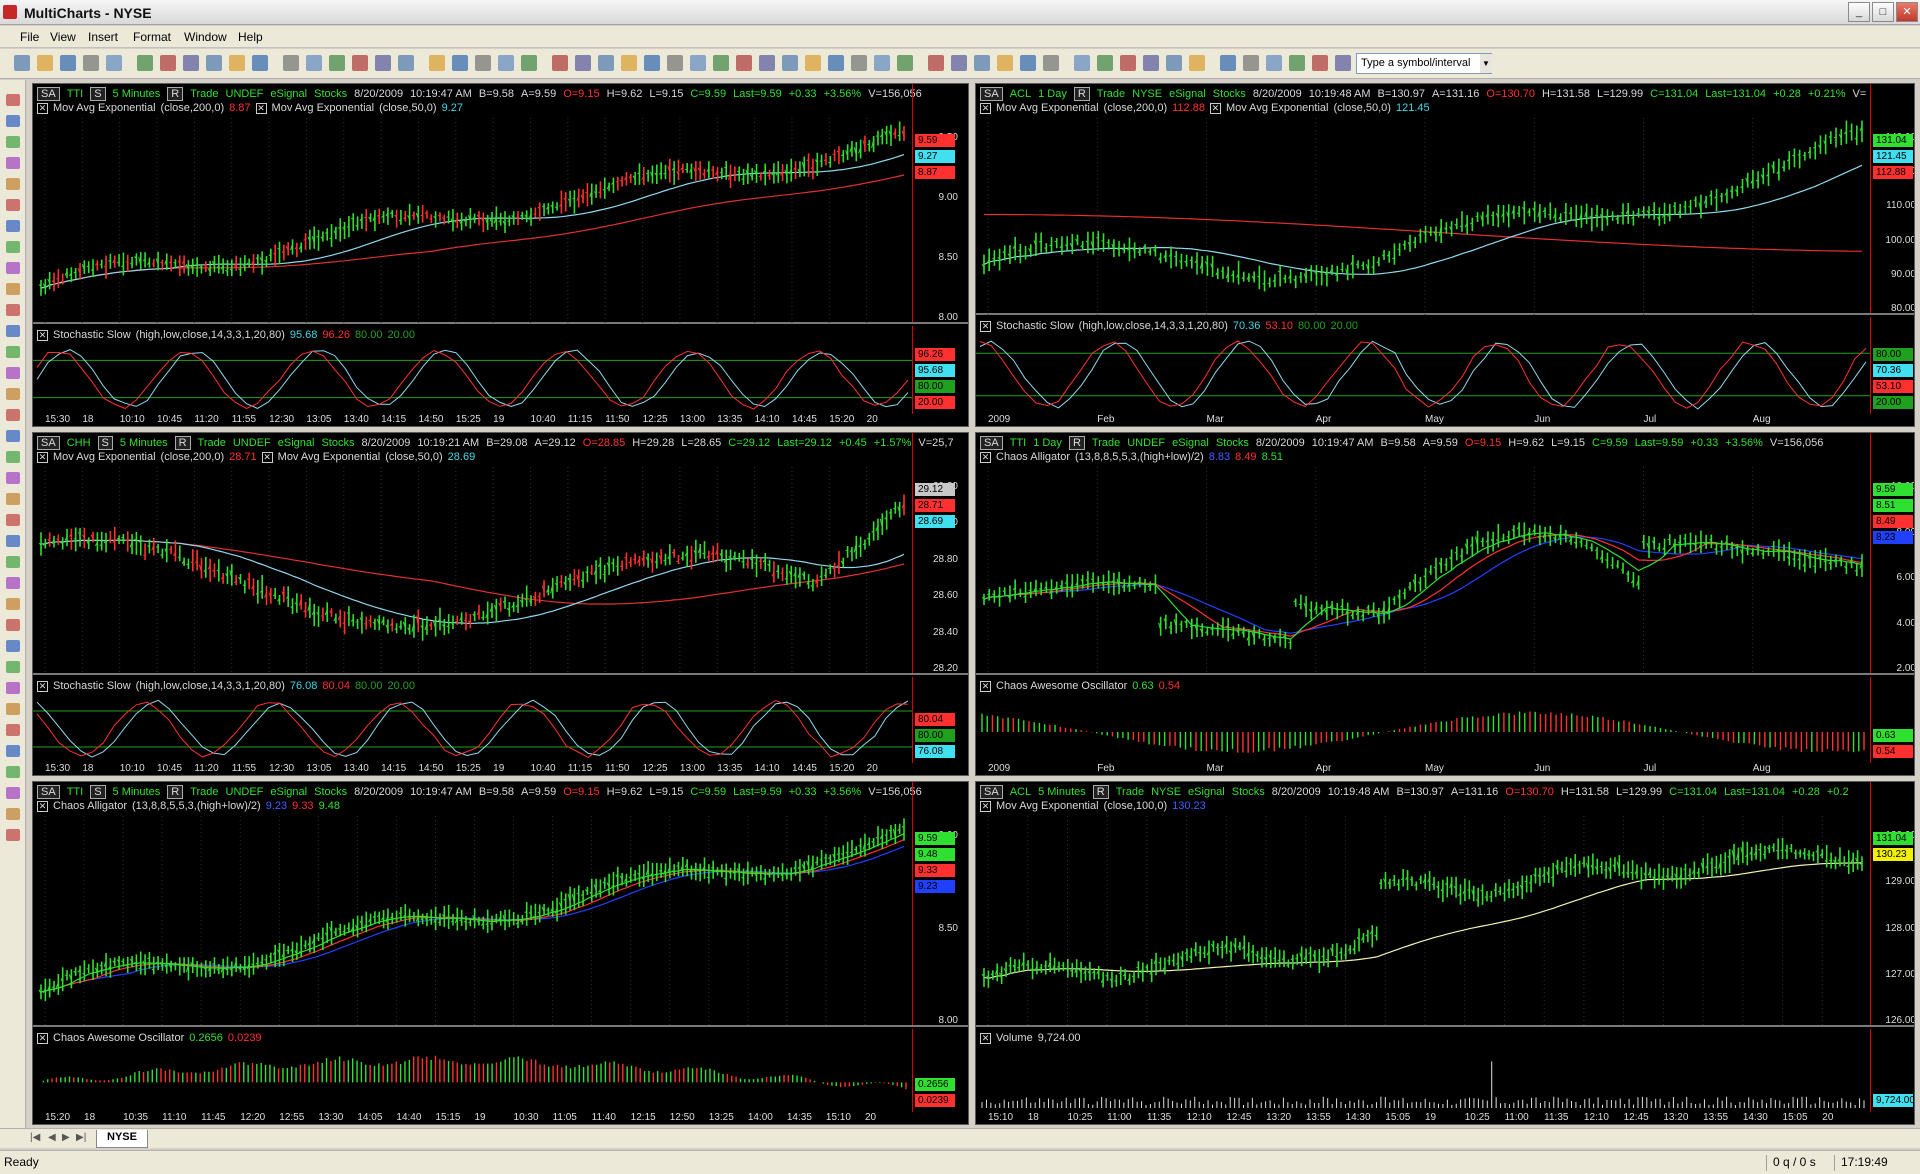  What do you see at coordinates (1907, 12) in the screenshot?
I see `close-button: ✕` at bounding box center [1907, 12].